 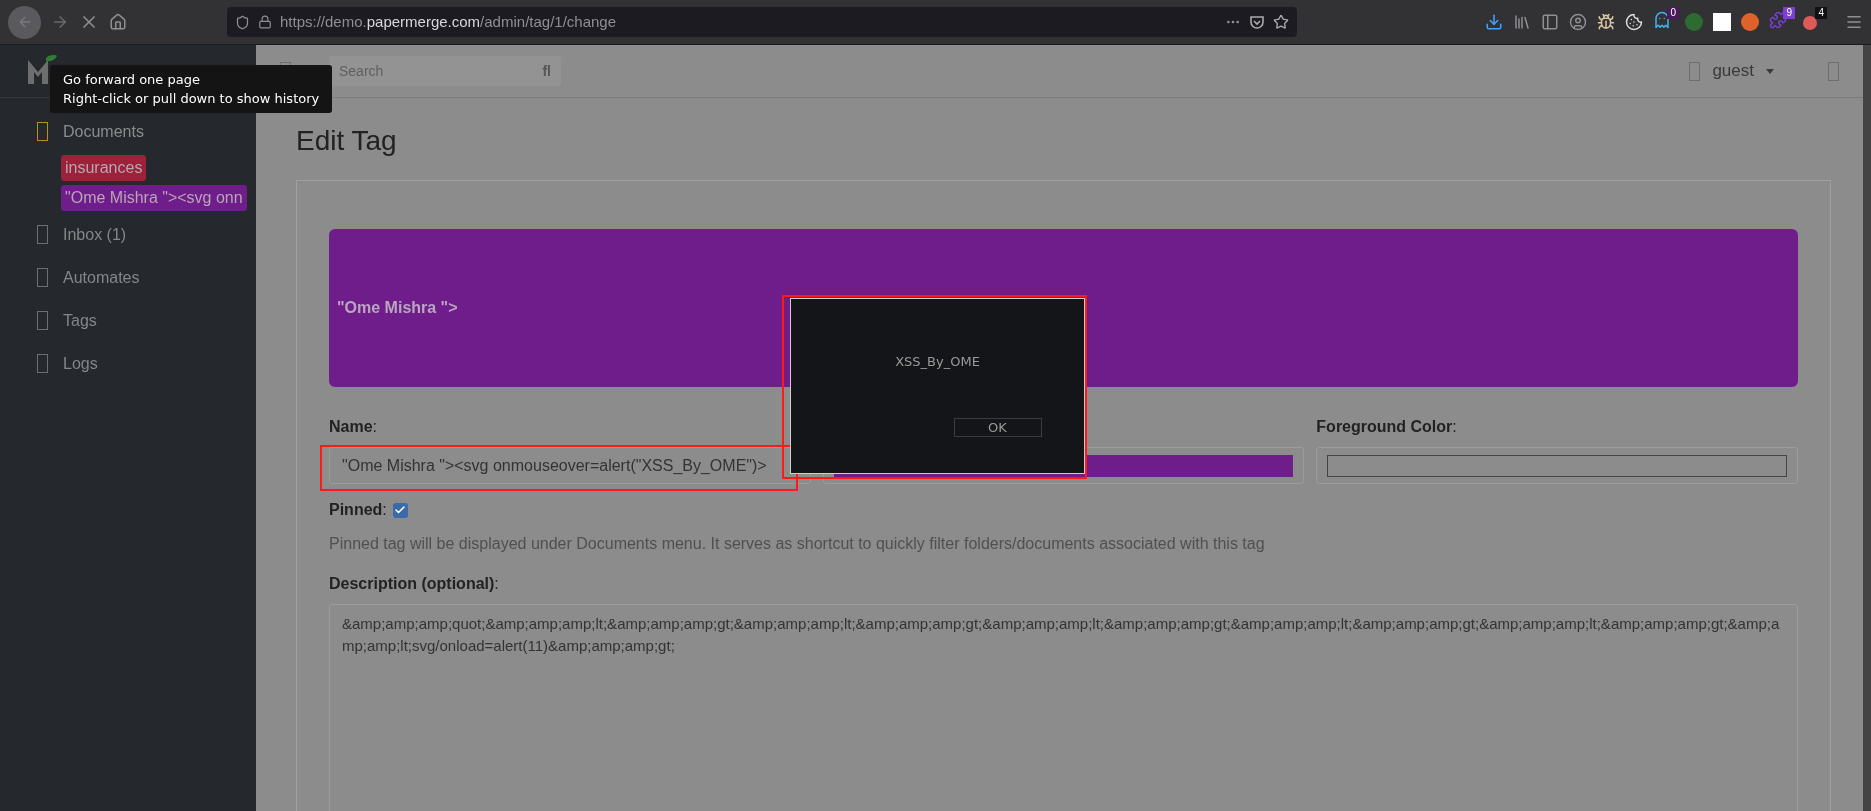 I want to click on count-badge: 9, so click(x=1789, y=13).